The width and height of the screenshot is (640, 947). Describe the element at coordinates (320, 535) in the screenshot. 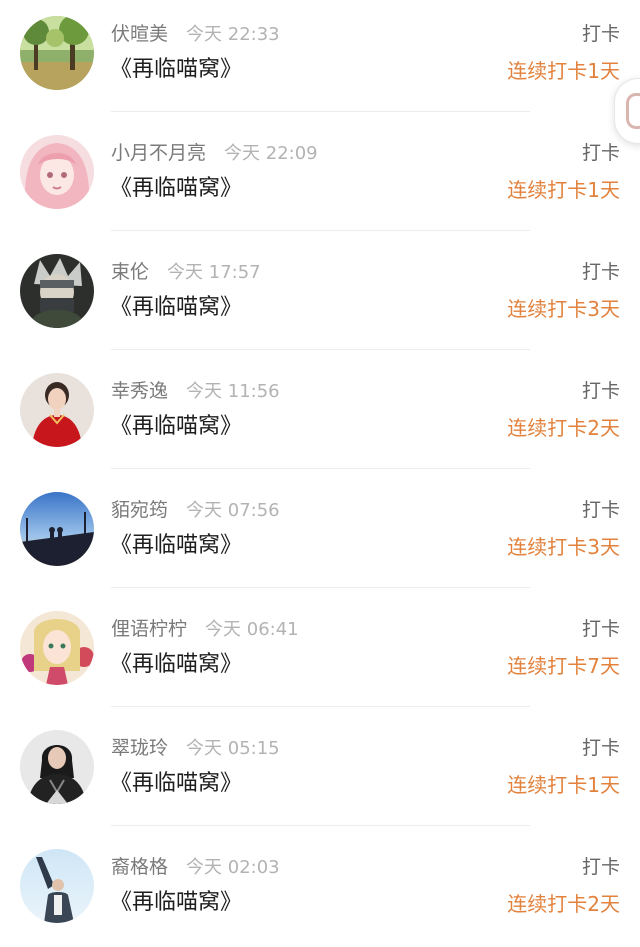

I see `checkin-row: 貊宛筠 今天 07:56 《再临喵窝》 打卡 连续打卡3天` at that location.